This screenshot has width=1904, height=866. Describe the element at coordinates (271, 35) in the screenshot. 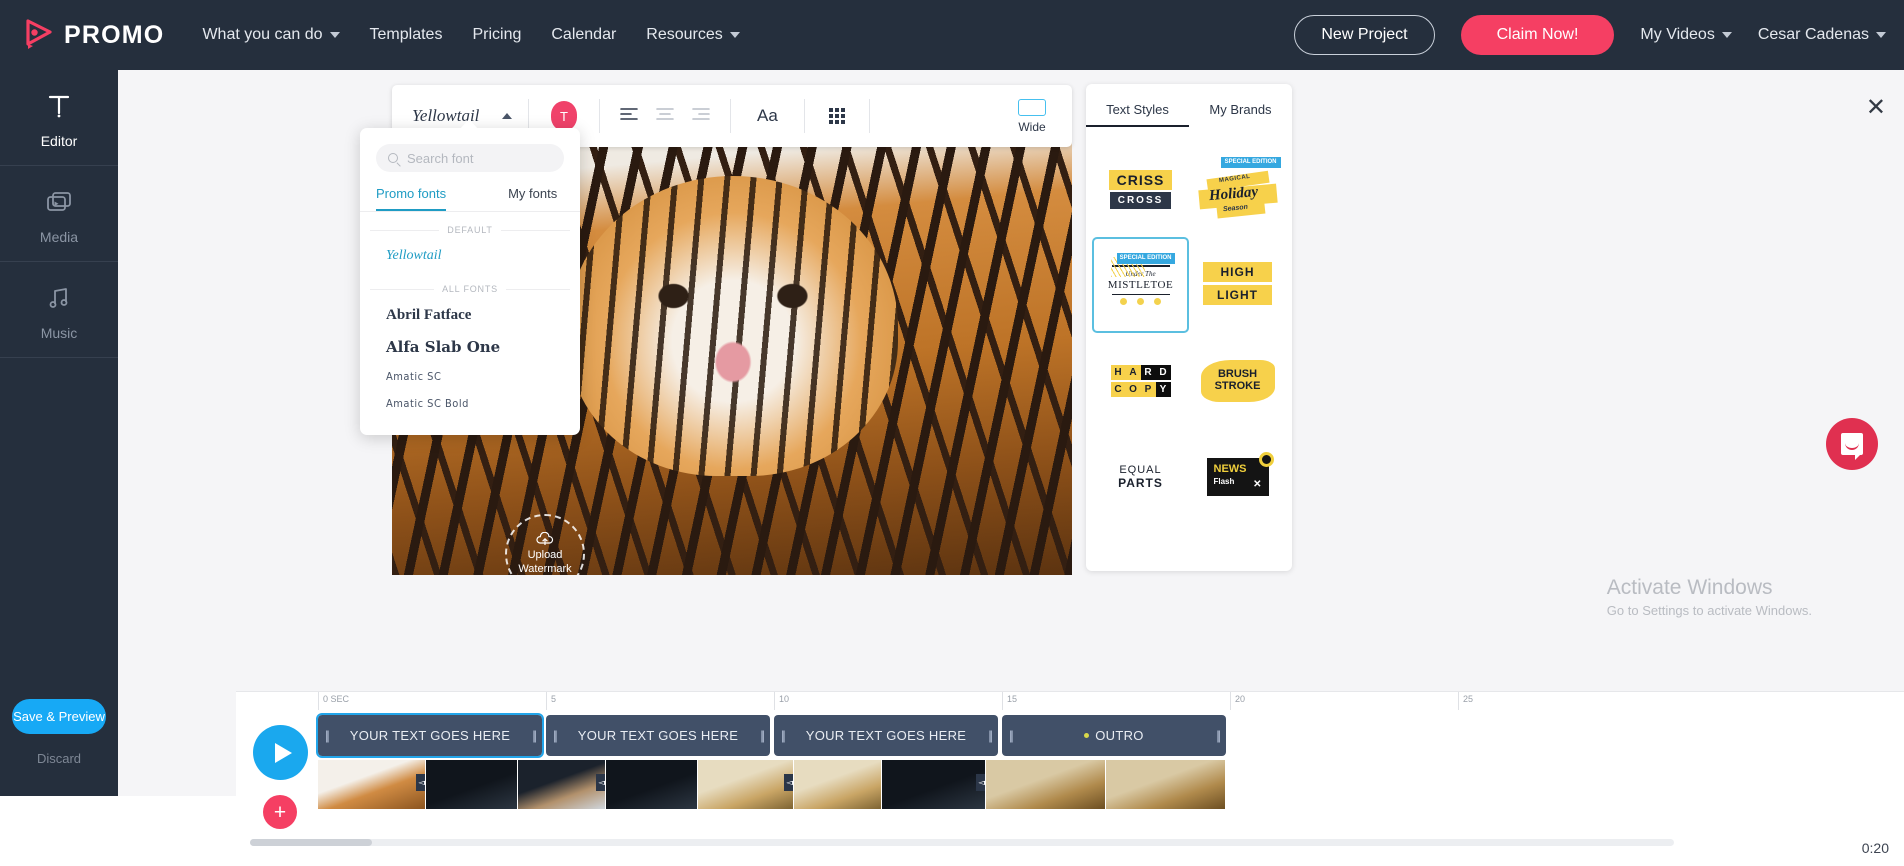

I see `nav-item-what-you-can-do: What you can do` at that location.